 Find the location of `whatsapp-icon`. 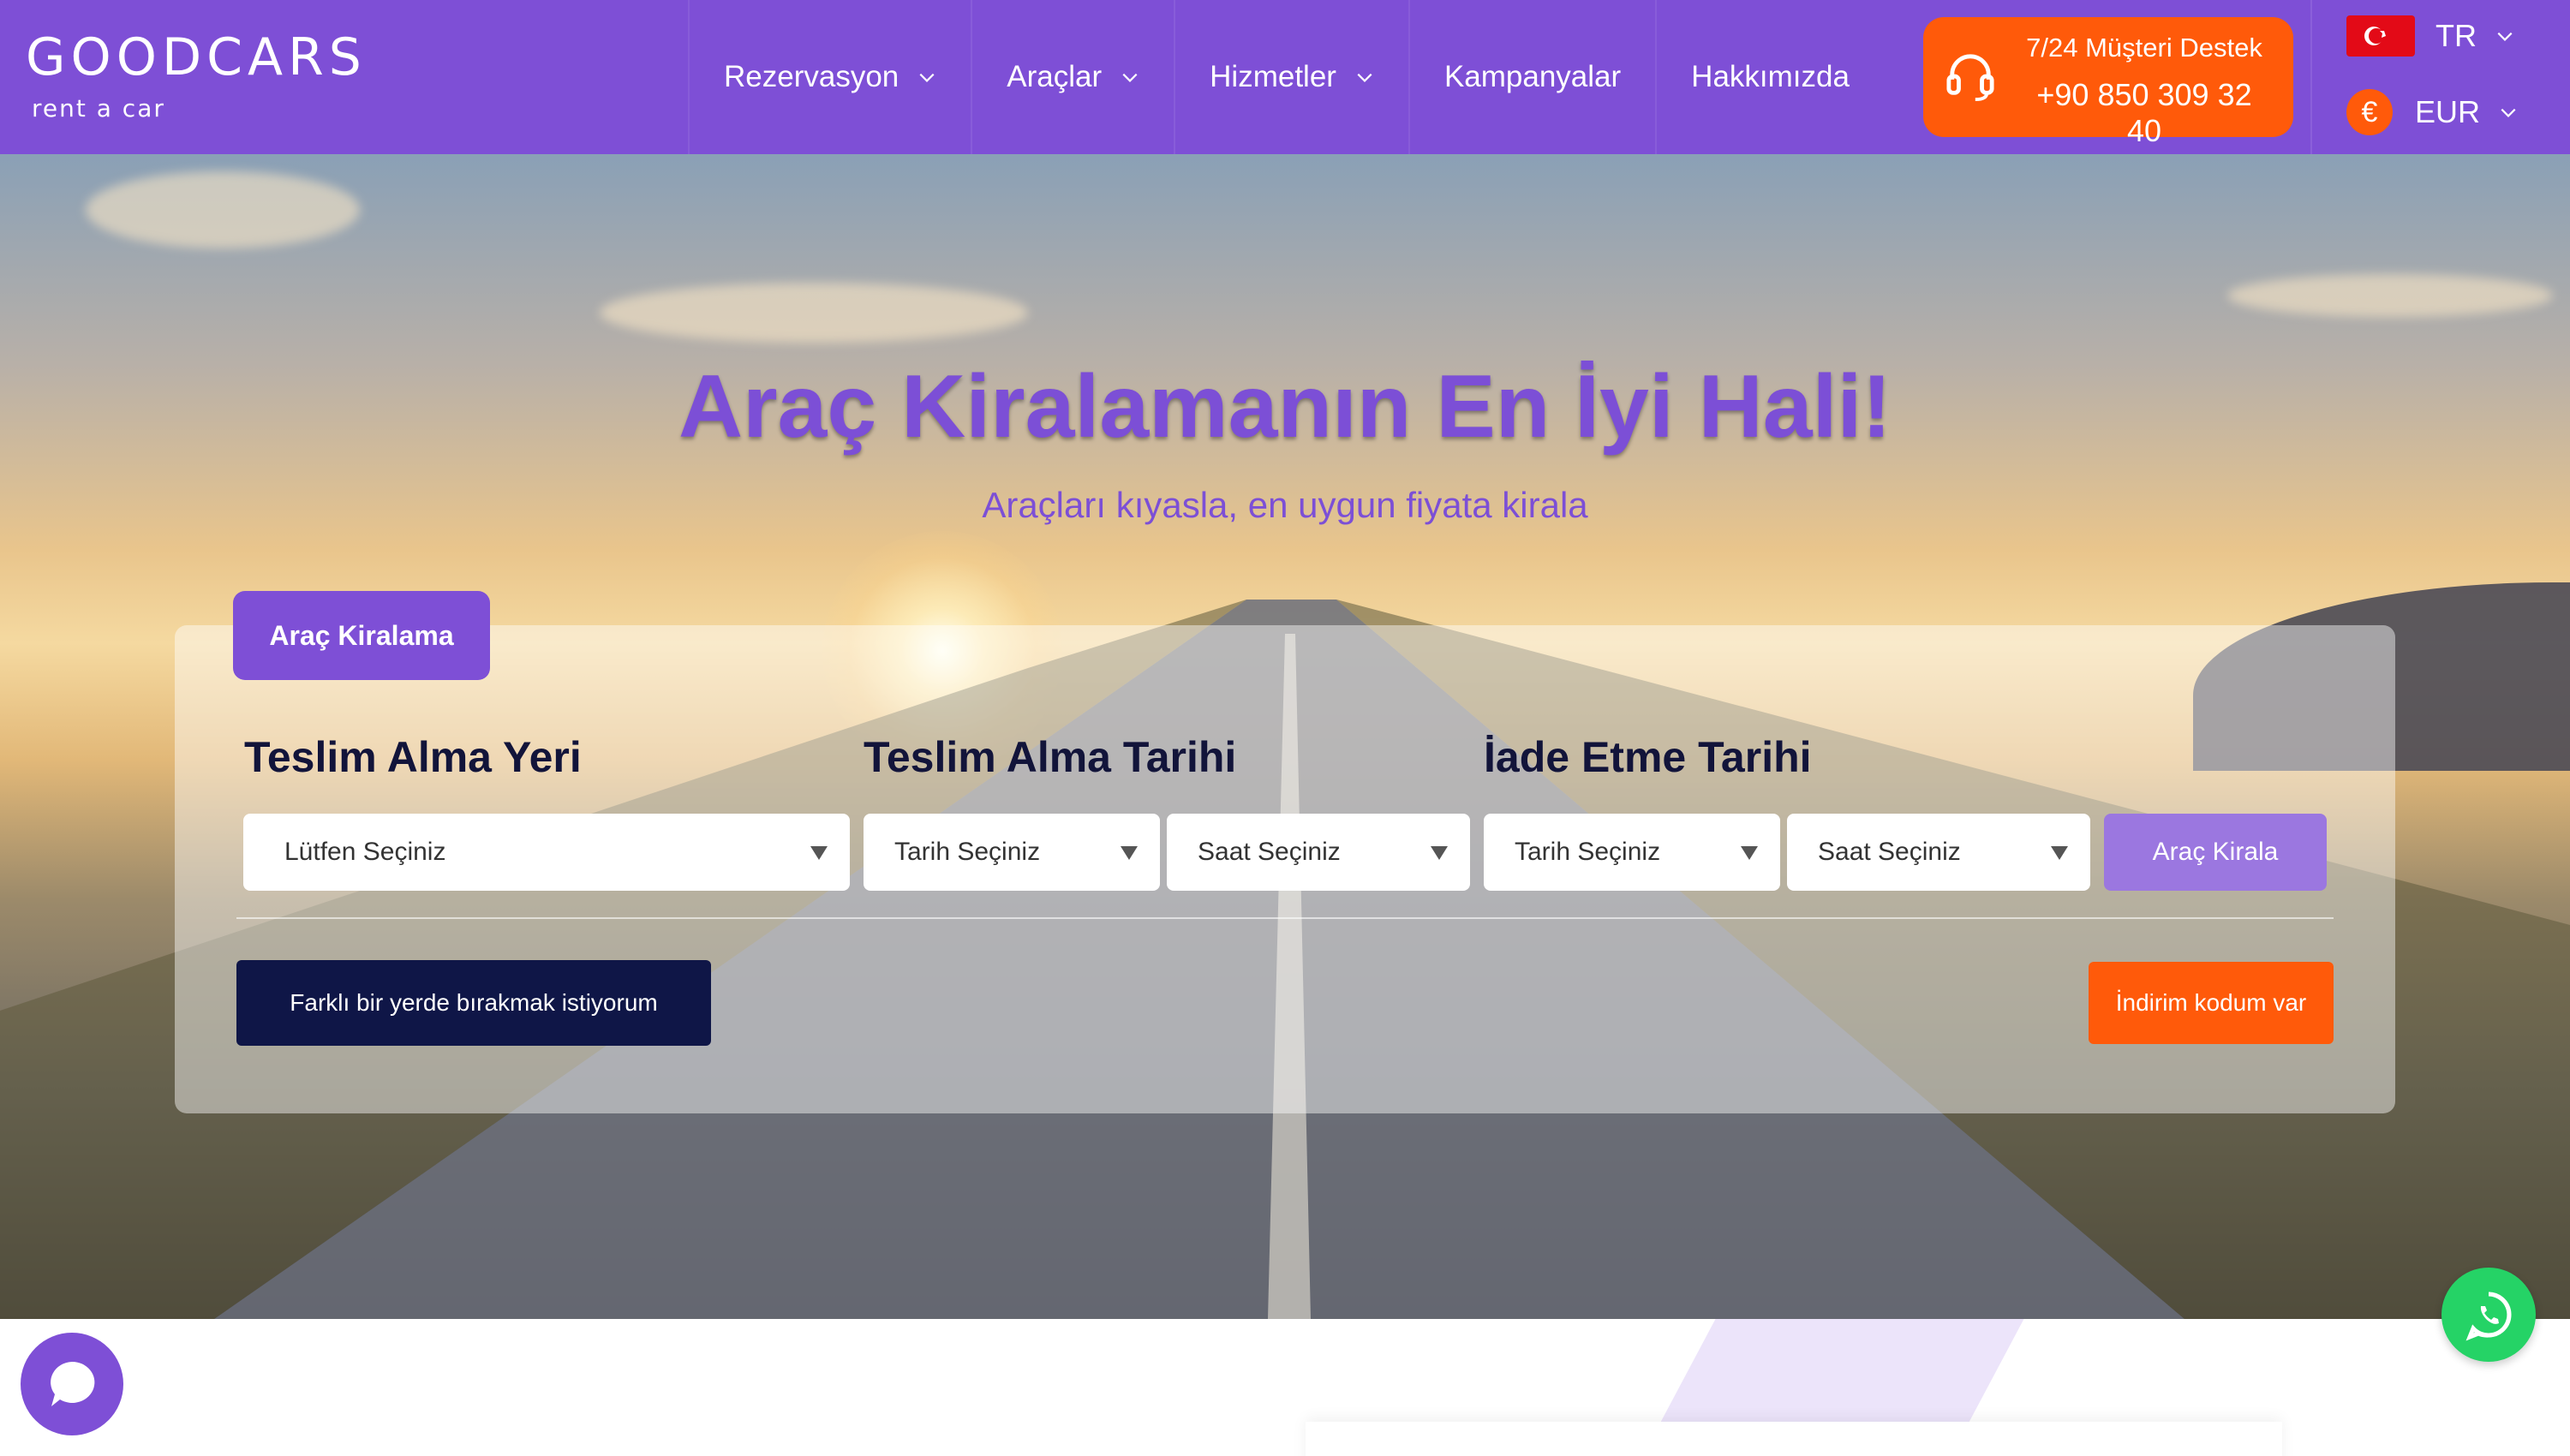

whatsapp-icon is located at coordinates (2489, 1316).